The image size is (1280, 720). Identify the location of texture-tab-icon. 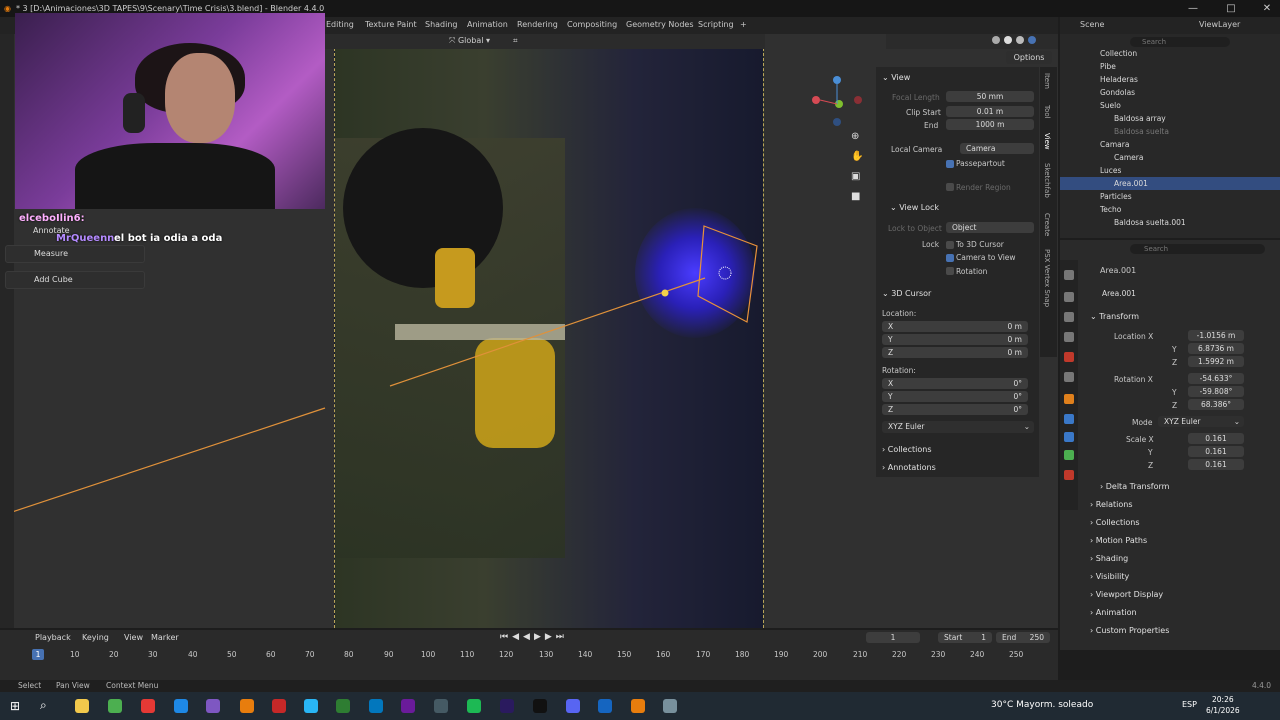
(1069, 475).